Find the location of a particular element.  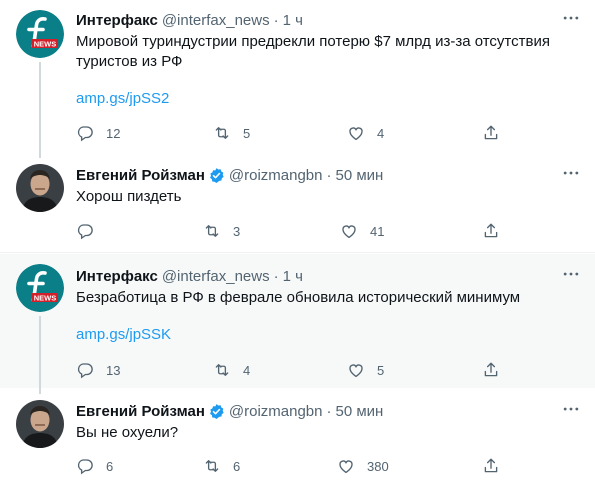

retweet-count: 4 is located at coordinates (247, 370).